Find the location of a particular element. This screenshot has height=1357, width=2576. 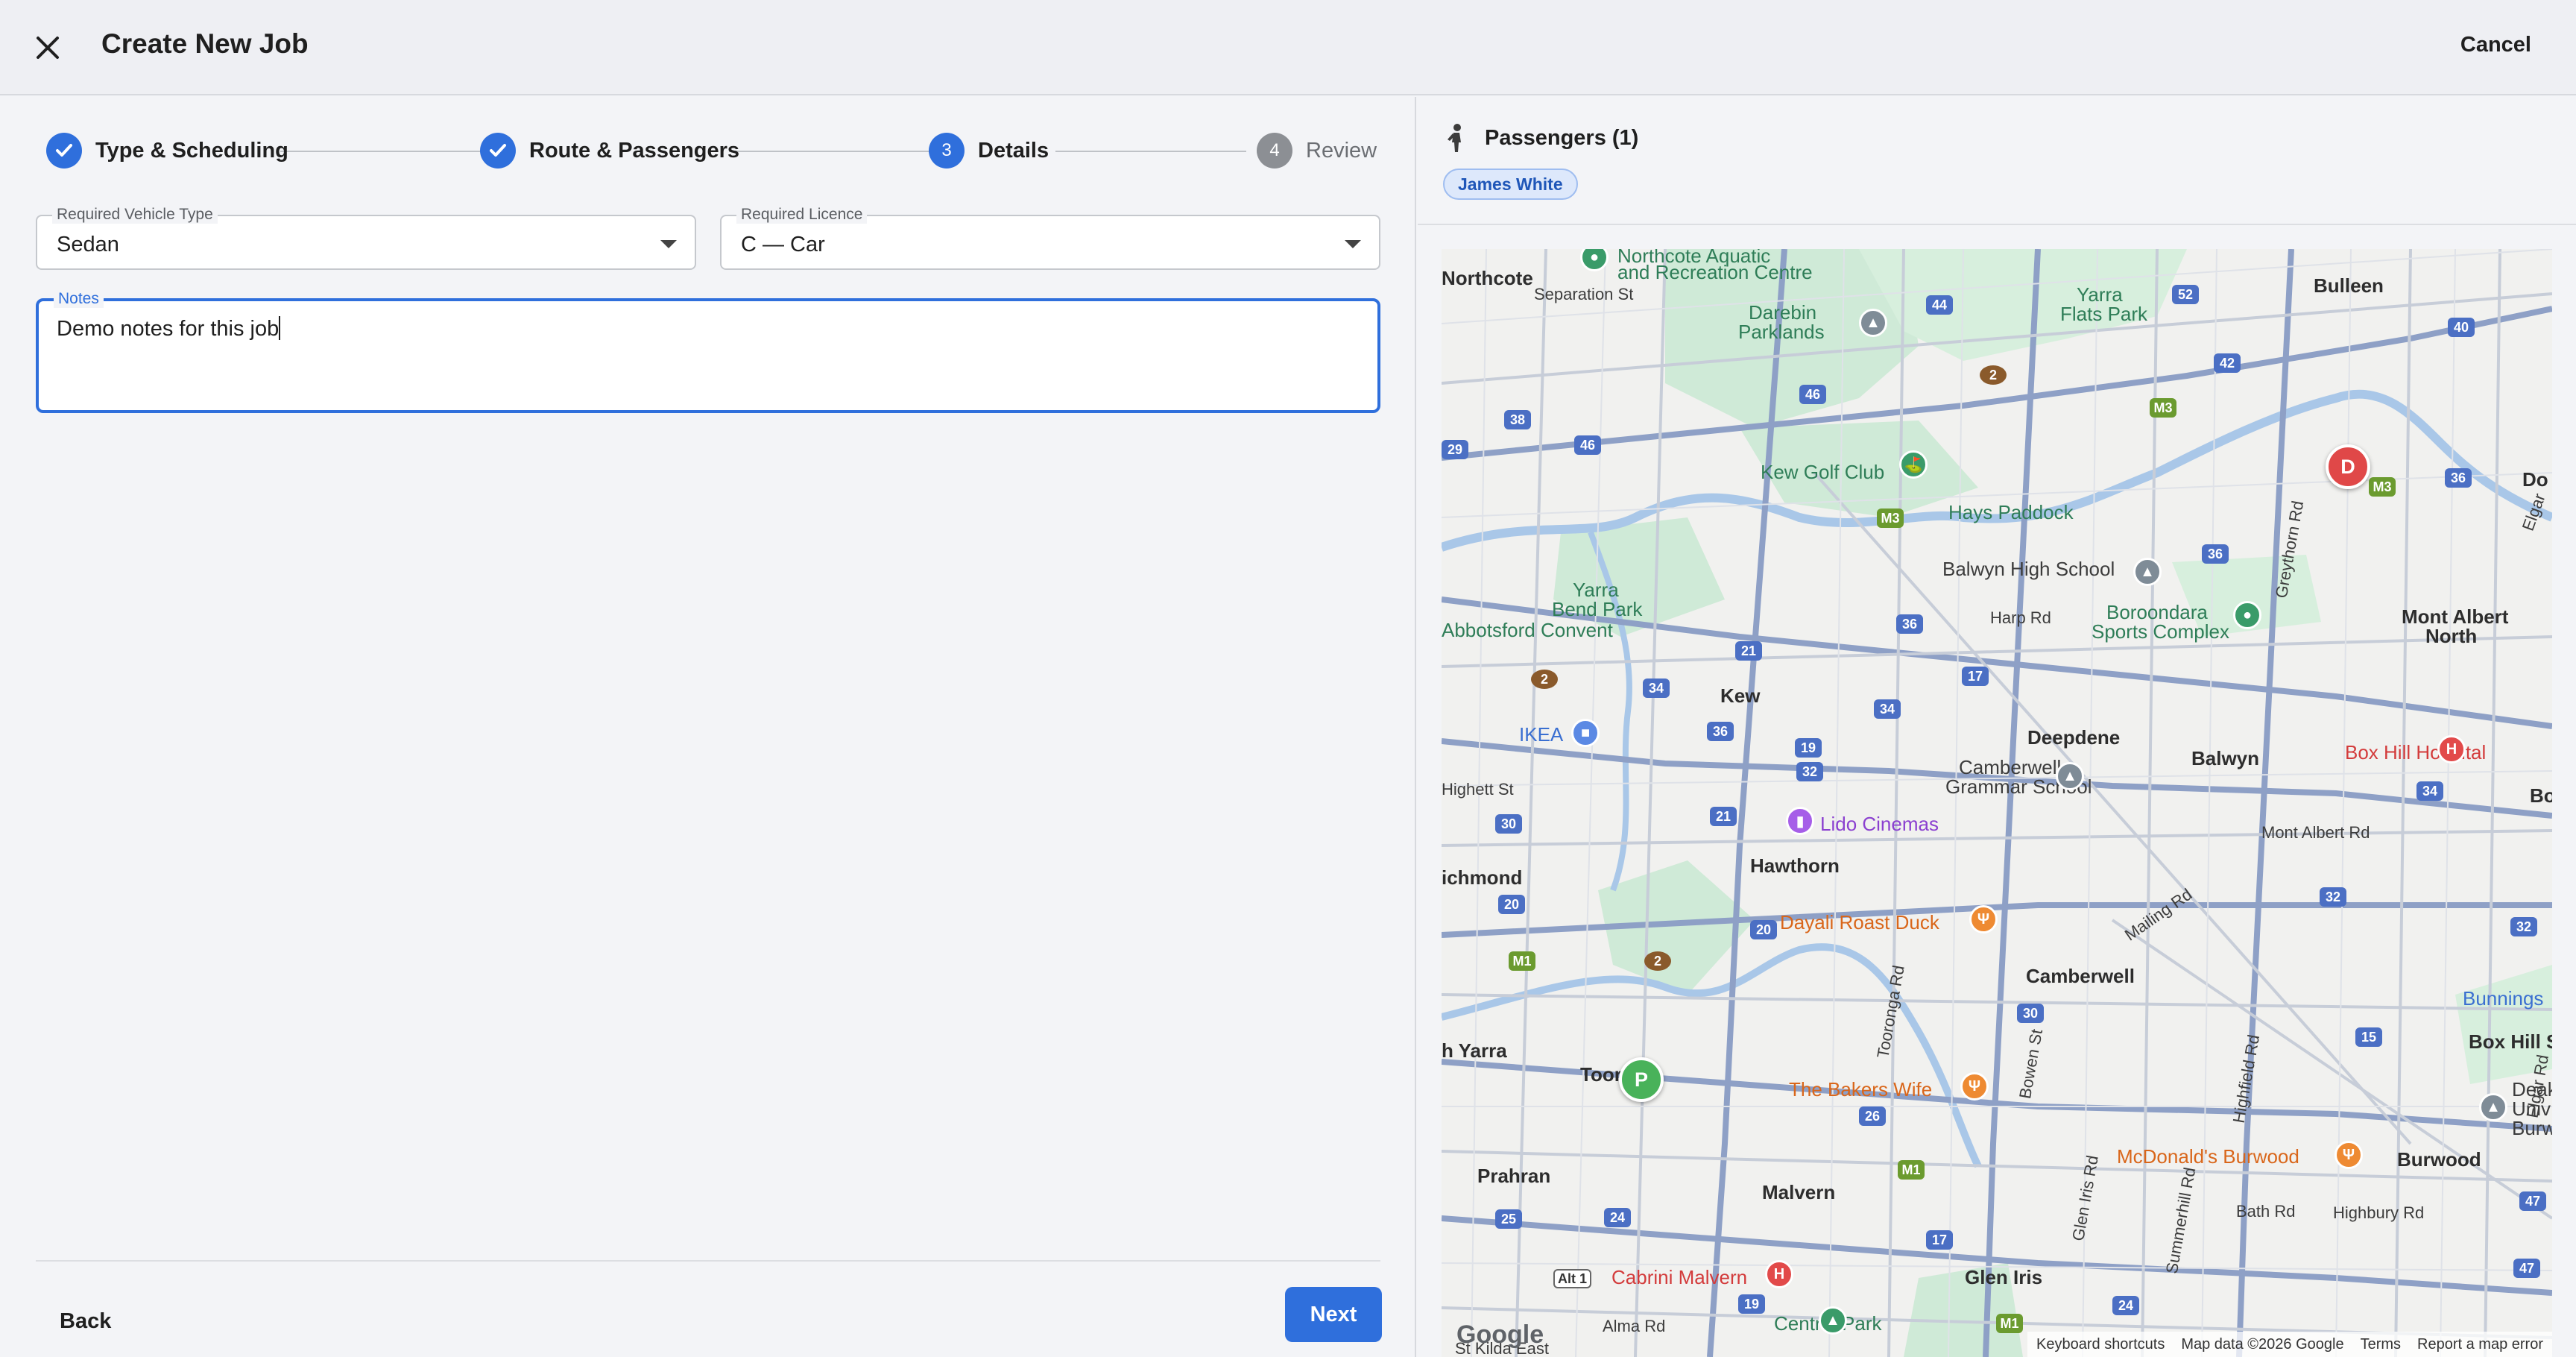

chevron-down-icon is located at coordinates (1353, 244).